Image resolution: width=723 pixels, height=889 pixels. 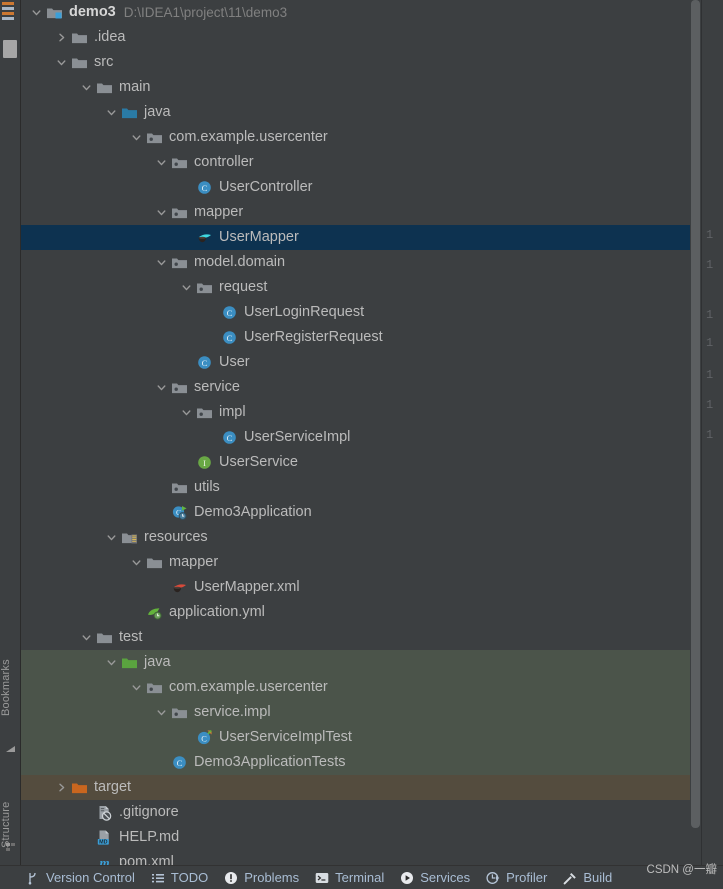 I want to click on tree-row: C UserServiceImpl, so click(x=361, y=437).